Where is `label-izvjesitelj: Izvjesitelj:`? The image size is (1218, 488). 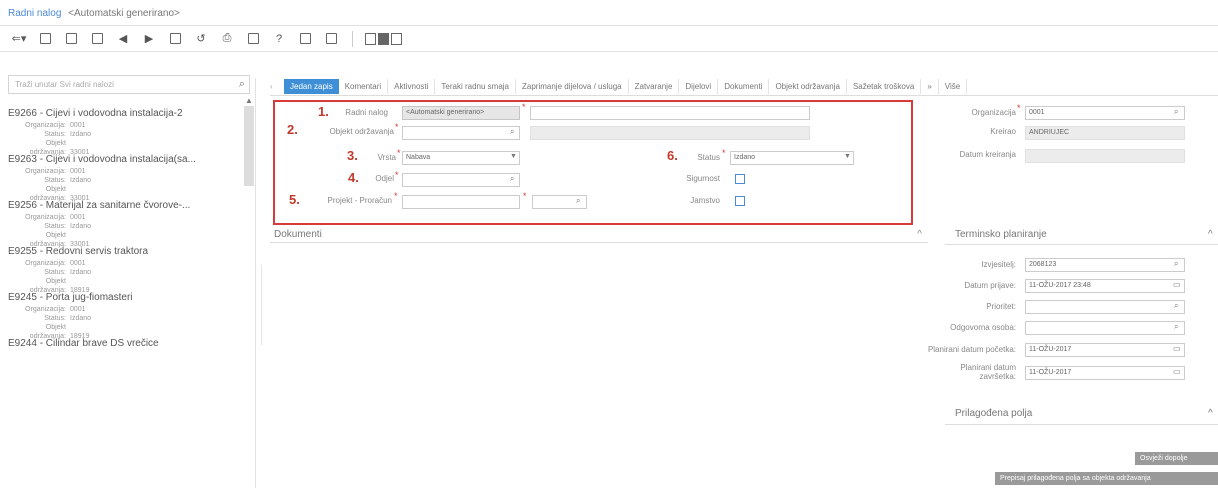 label-izvjesitelj: Izvjesitelj: is located at coordinates (998, 264).